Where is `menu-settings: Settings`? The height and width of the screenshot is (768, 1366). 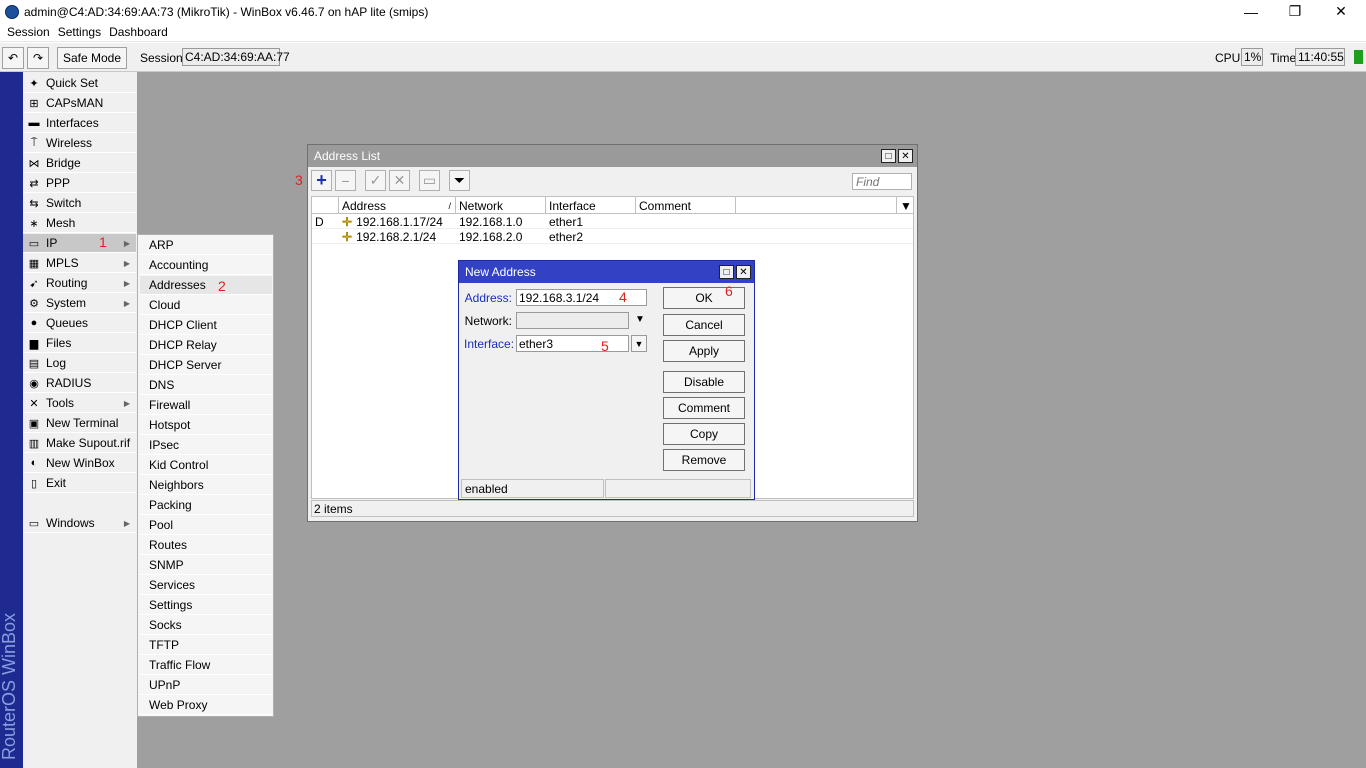 menu-settings: Settings is located at coordinates (79, 32).